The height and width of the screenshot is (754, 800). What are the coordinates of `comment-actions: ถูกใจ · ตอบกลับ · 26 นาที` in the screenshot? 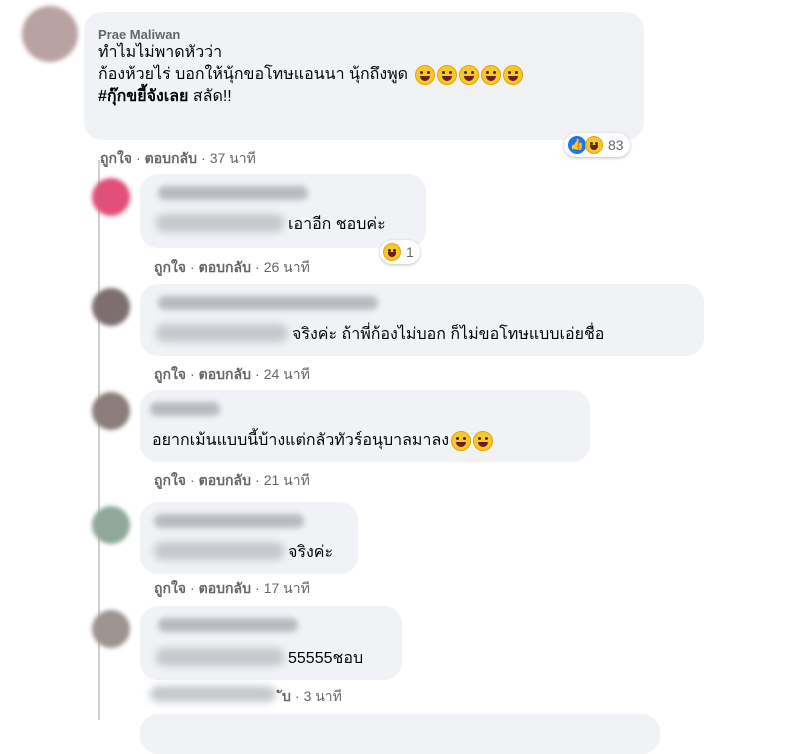 It's located at (232, 267).